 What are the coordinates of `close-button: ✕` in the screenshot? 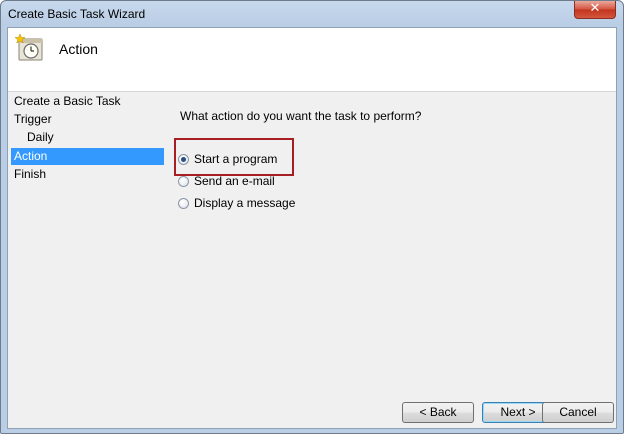 It's located at (595, 10).